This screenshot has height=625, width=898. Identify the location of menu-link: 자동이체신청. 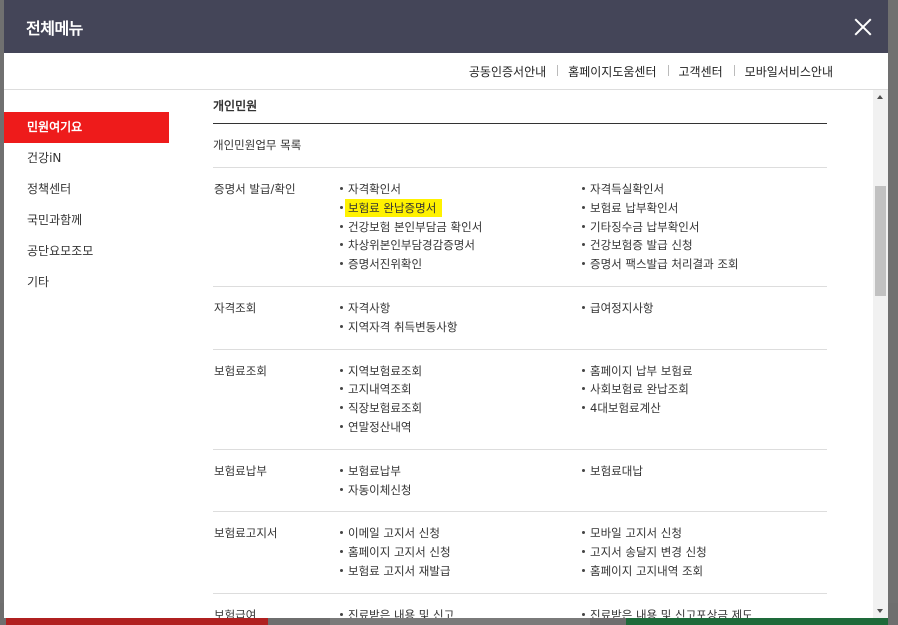
(461, 490).